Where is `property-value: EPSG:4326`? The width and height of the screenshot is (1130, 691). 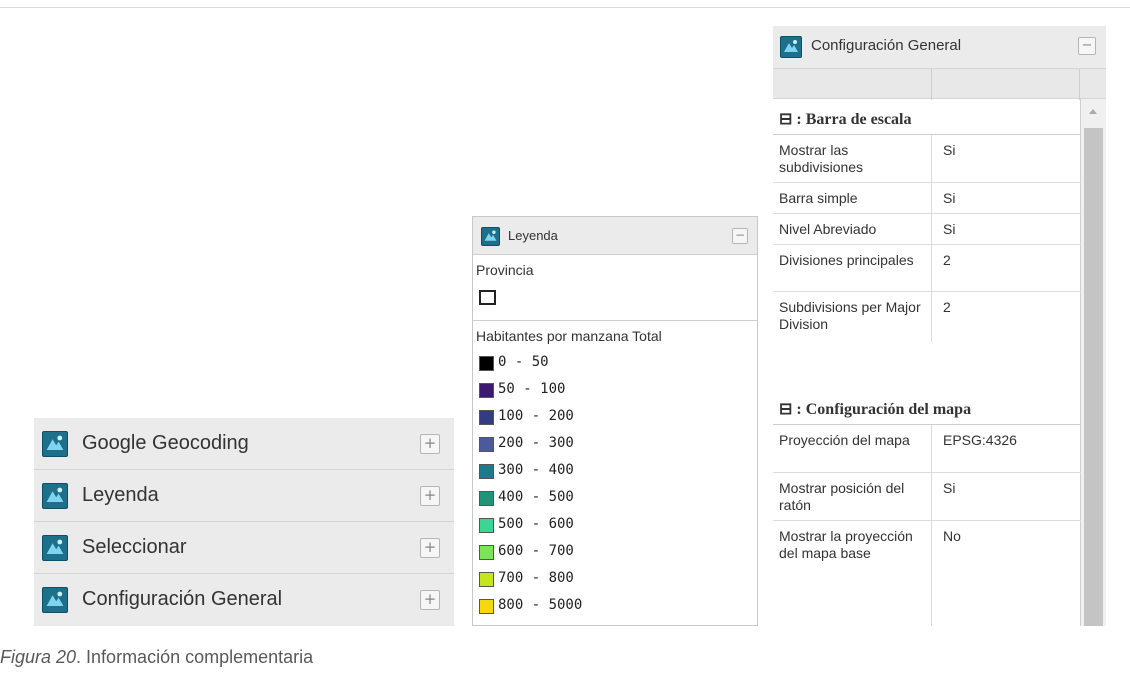
property-value: EPSG:4326 is located at coordinates (980, 440).